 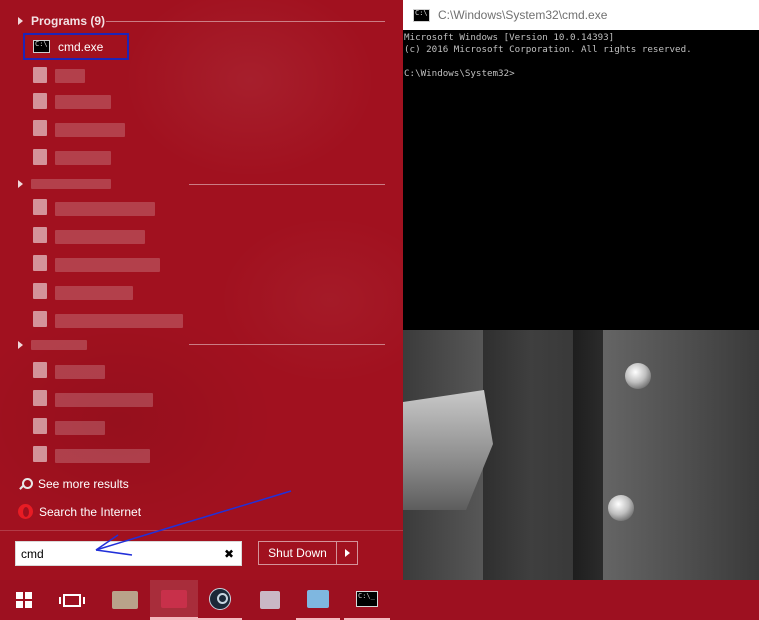 What do you see at coordinates (81, 46) in the screenshot?
I see `cmd-result-label: cmd.exe` at bounding box center [81, 46].